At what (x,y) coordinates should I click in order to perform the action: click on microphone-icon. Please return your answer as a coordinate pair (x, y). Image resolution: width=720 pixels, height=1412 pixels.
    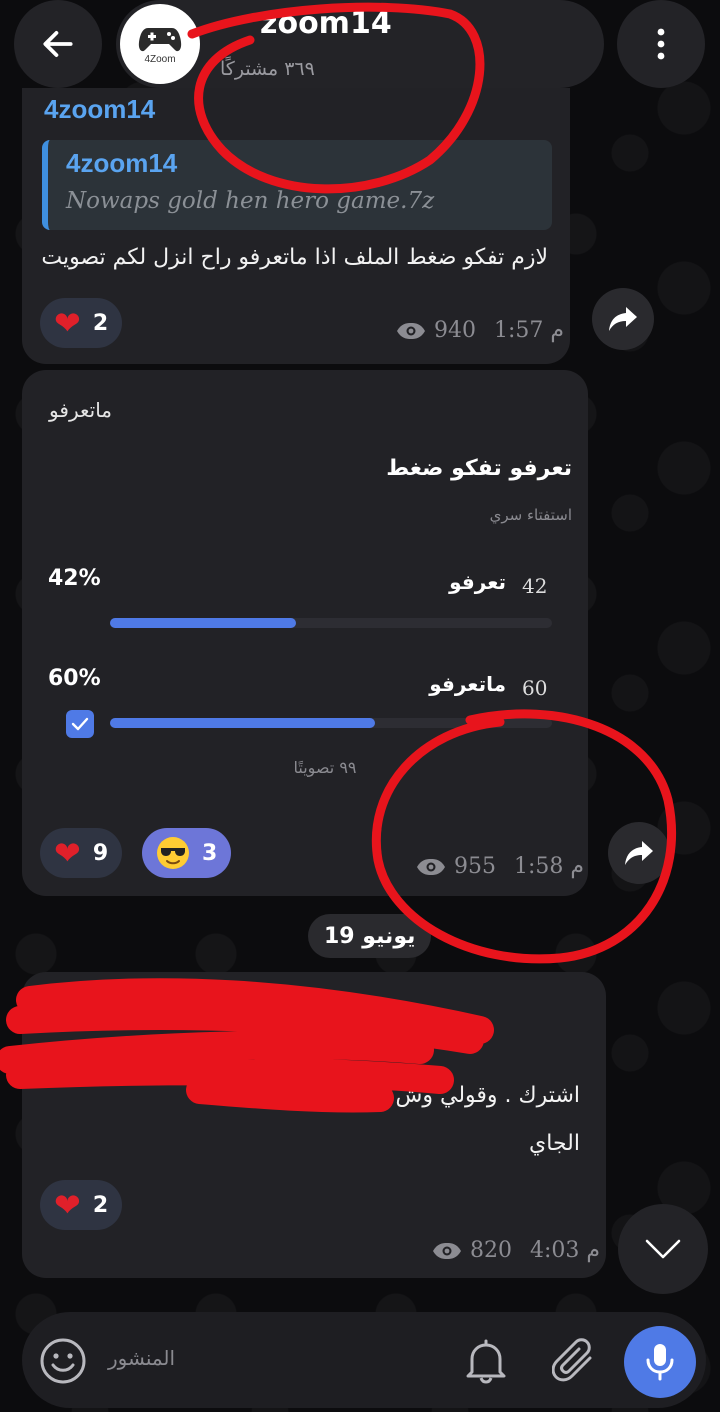
    Looking at the image, I should click on (660, 1362).